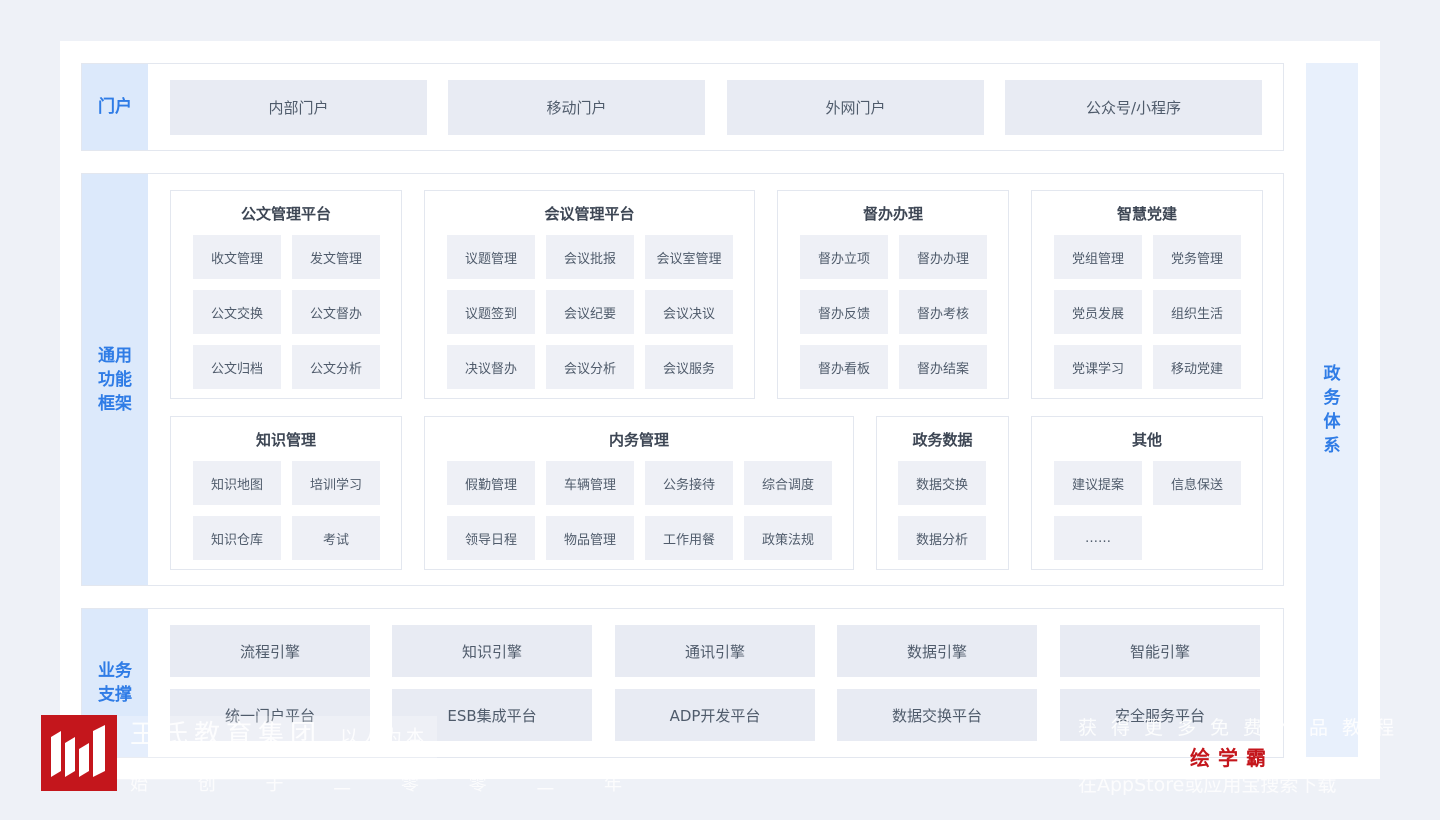 The image size is (1440, 820). Describe the element at coordinates (1146, 214) in the screenshot. I see `group-title: 智慧党建` at that location.